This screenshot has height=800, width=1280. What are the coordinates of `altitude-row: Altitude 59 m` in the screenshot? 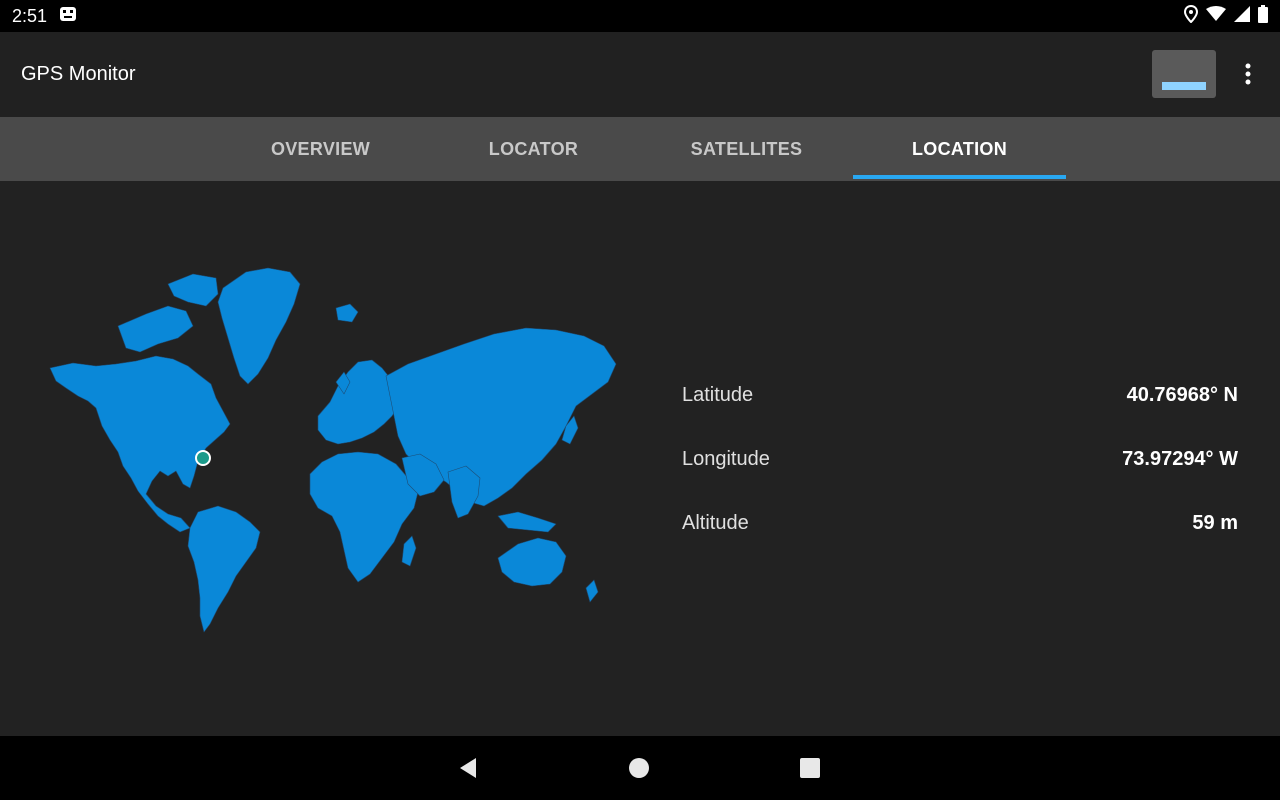 It's located at (960, 523).